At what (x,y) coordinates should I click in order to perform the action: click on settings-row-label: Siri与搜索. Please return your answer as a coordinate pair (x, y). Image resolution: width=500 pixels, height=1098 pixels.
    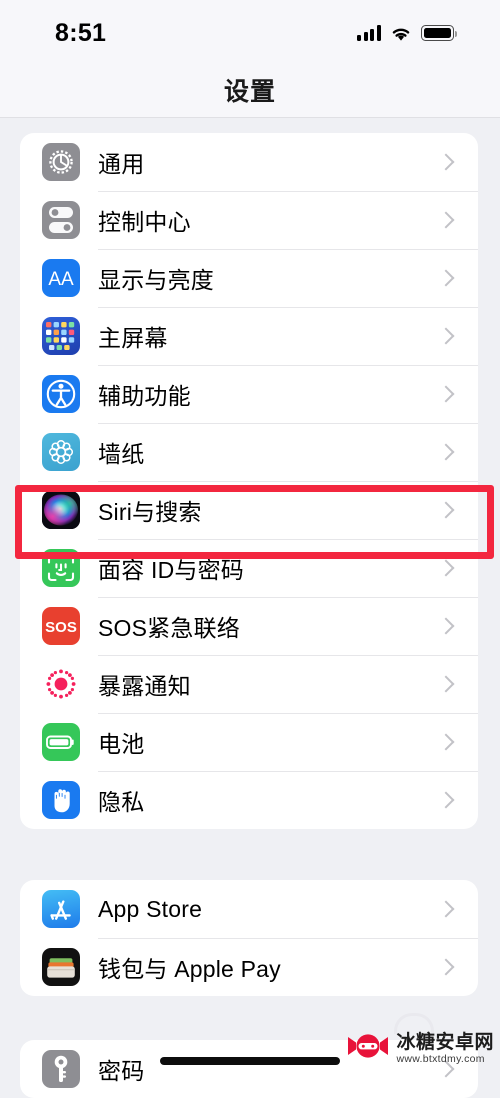
    Looking at the image, I should click on (150, 512).